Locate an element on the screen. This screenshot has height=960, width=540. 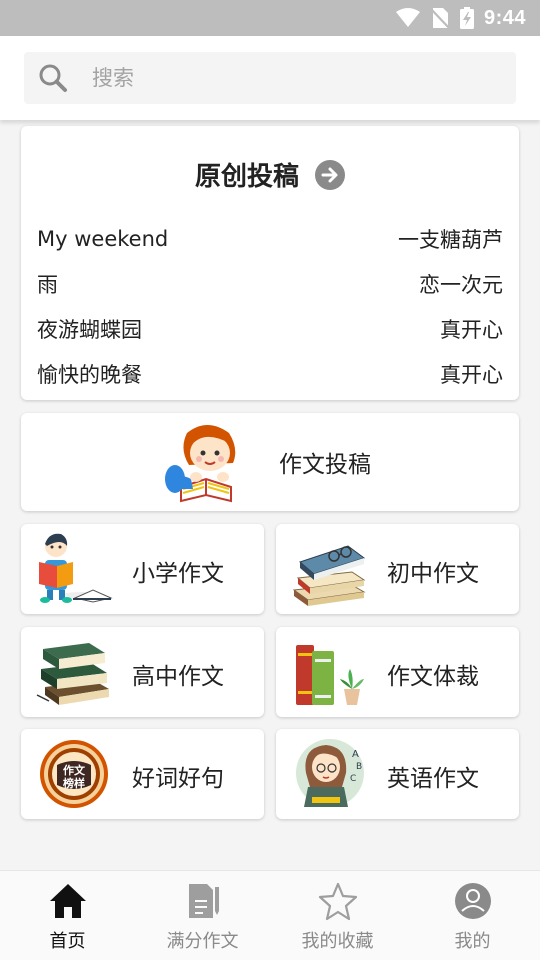
bottom-nav: 首页 满分作文 我的收藏 我的 is located at coordinates (270, 915).